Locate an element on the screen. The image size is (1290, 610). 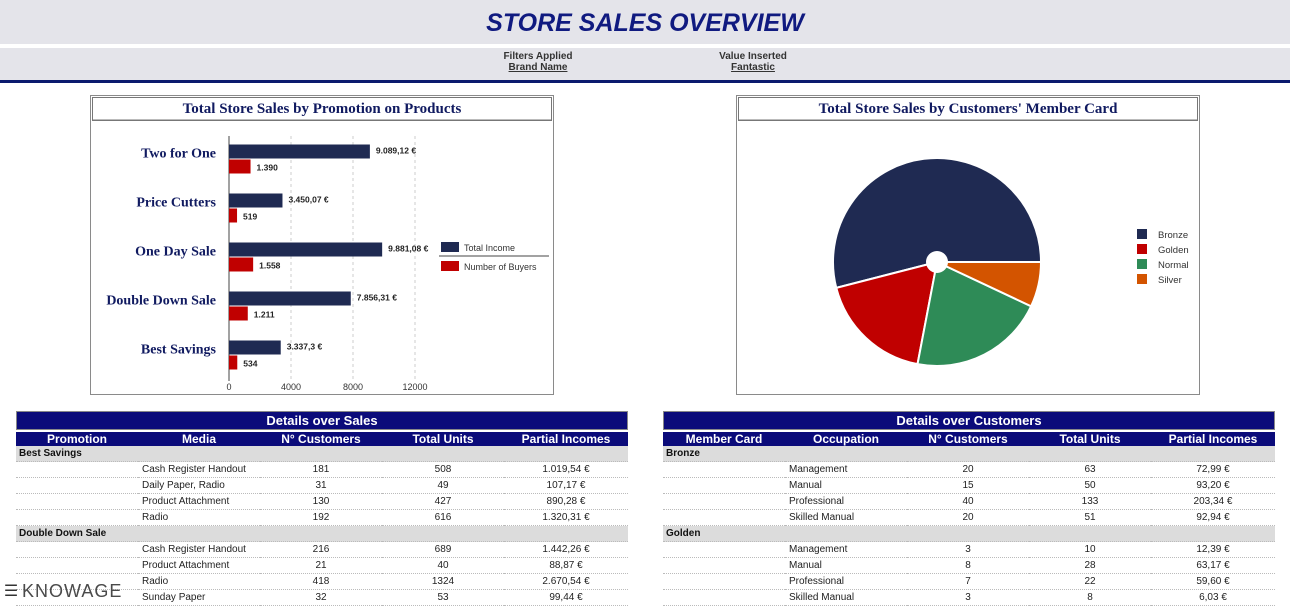
footer-logo: ☰ KNOWAGE is located at coordinates (61, 591).